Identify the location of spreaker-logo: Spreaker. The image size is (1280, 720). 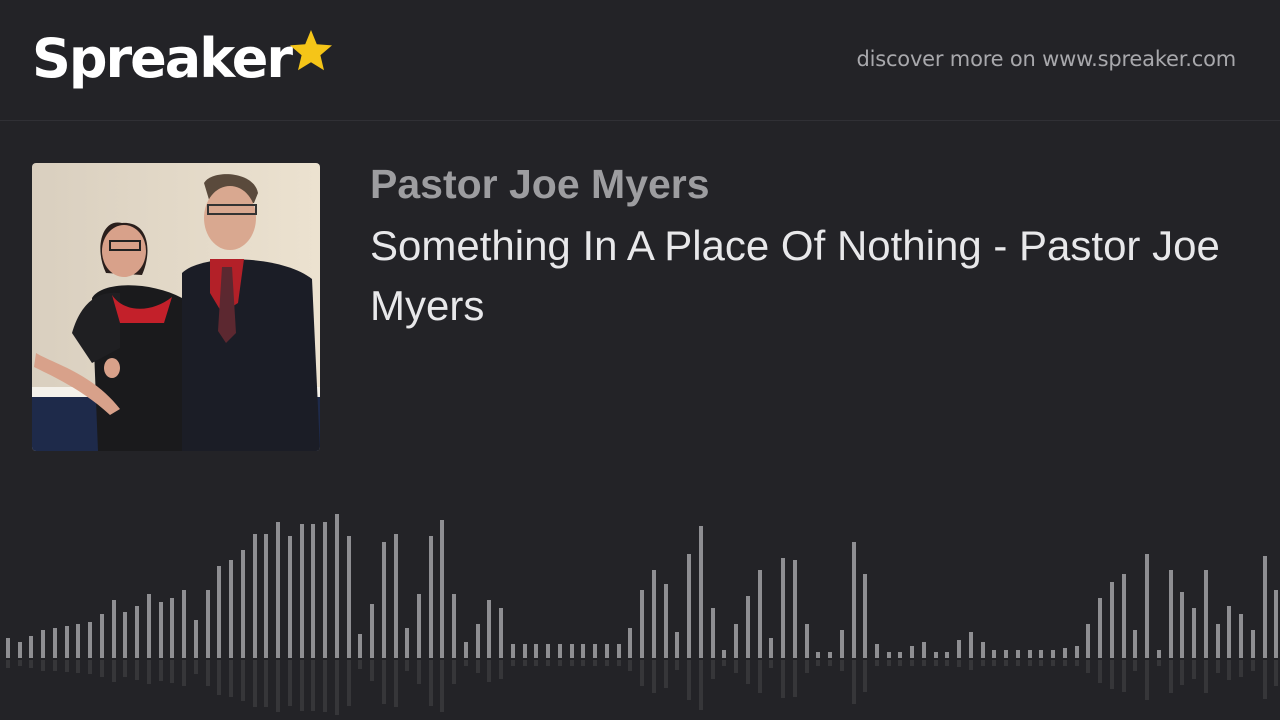
(183, 59).